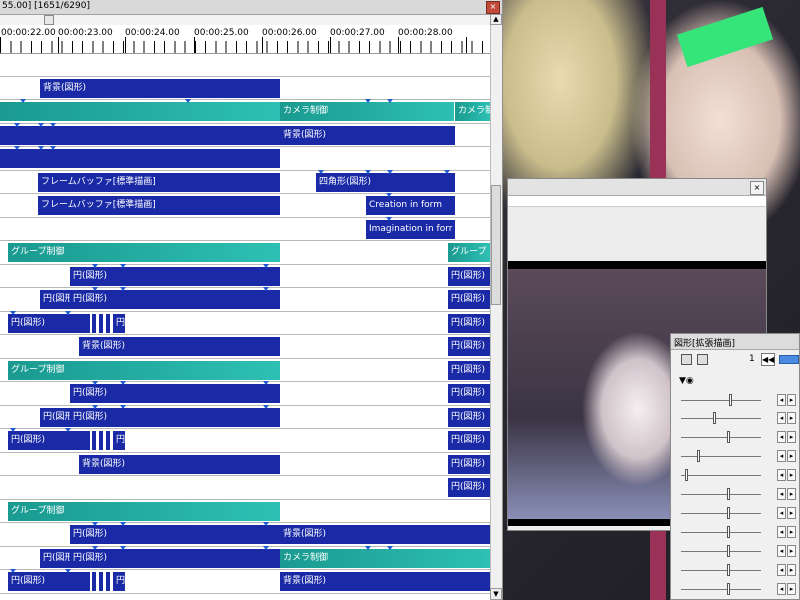 The width and height of the screenshot is (800, 600). Describe the element at coordinates (410, 205) in the screenshot. I see `clip-creation: Creation in form` at that location.